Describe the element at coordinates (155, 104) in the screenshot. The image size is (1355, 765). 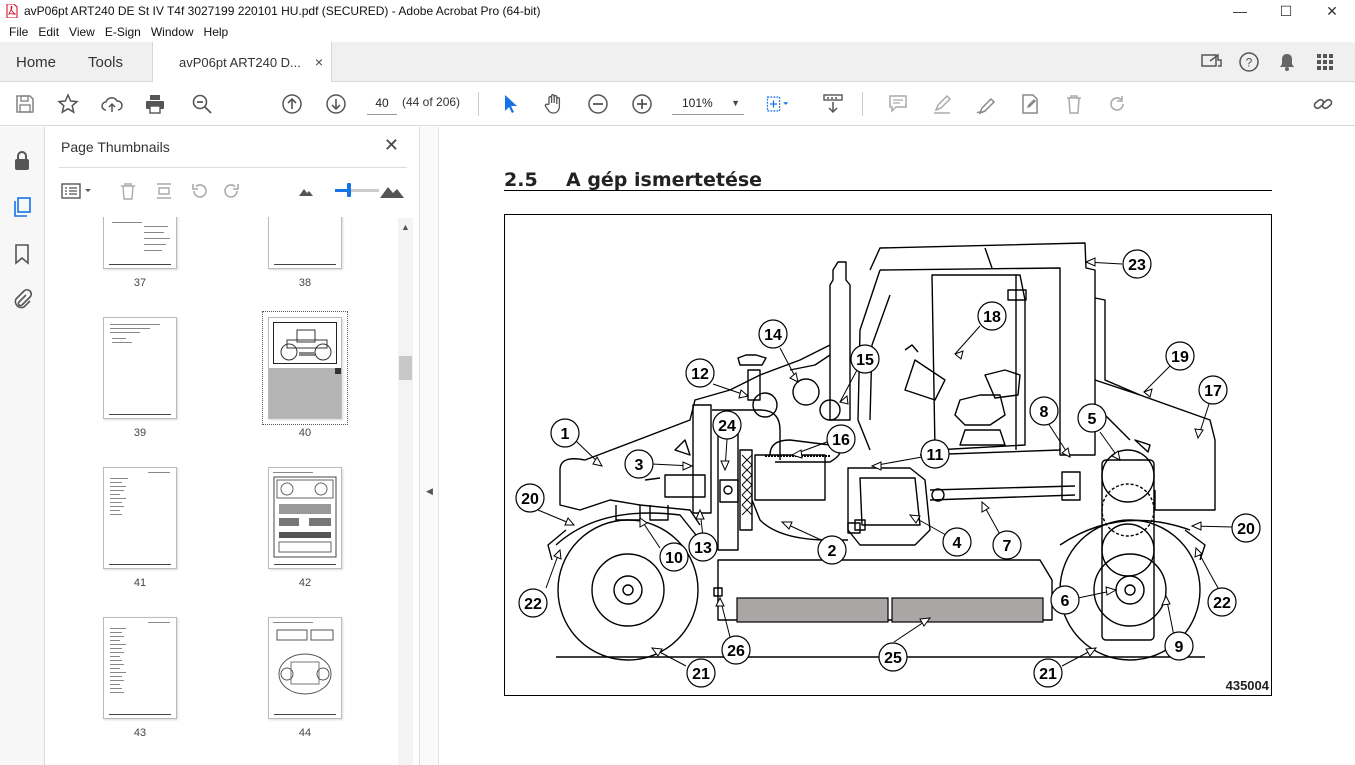
I see `print-icon` at that location.